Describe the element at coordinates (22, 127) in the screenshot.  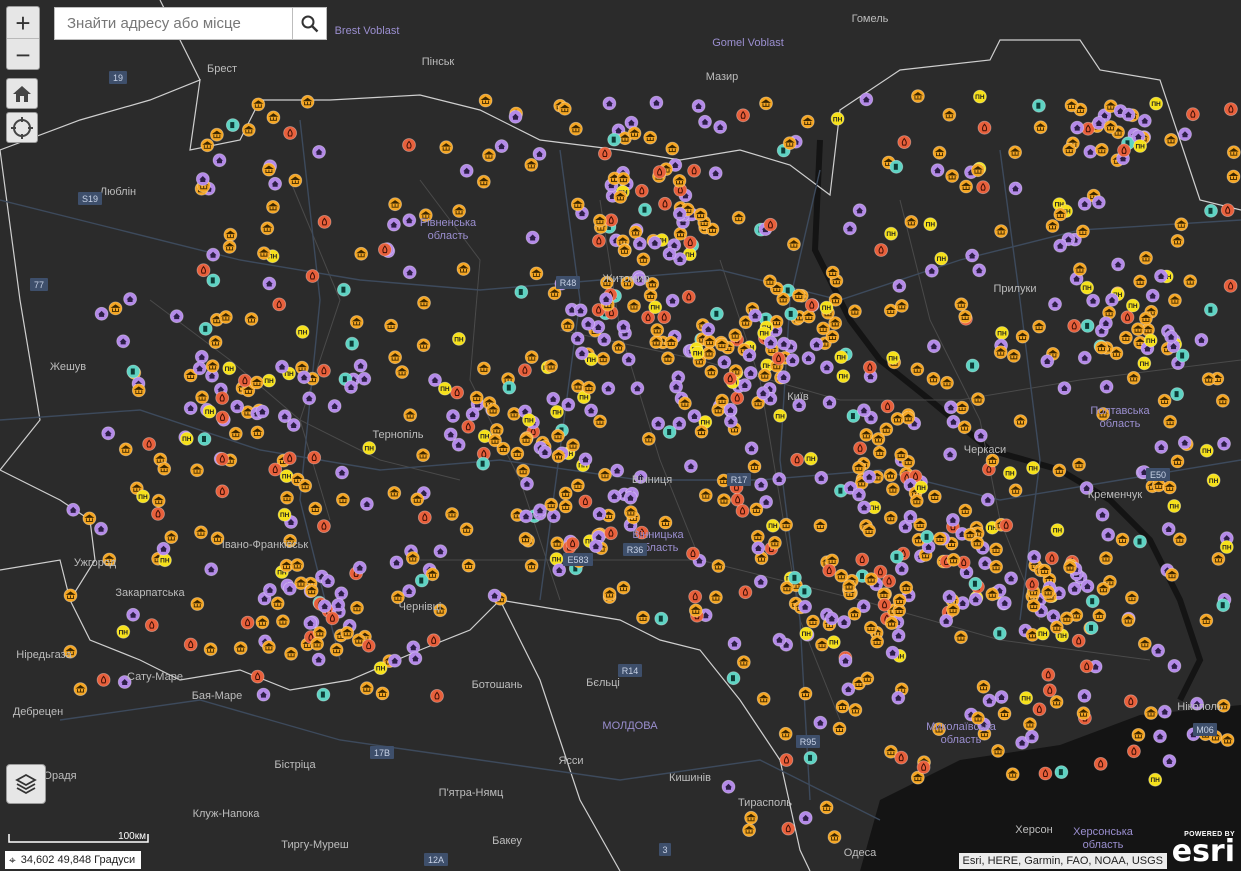
I see `locate-button` at that location.